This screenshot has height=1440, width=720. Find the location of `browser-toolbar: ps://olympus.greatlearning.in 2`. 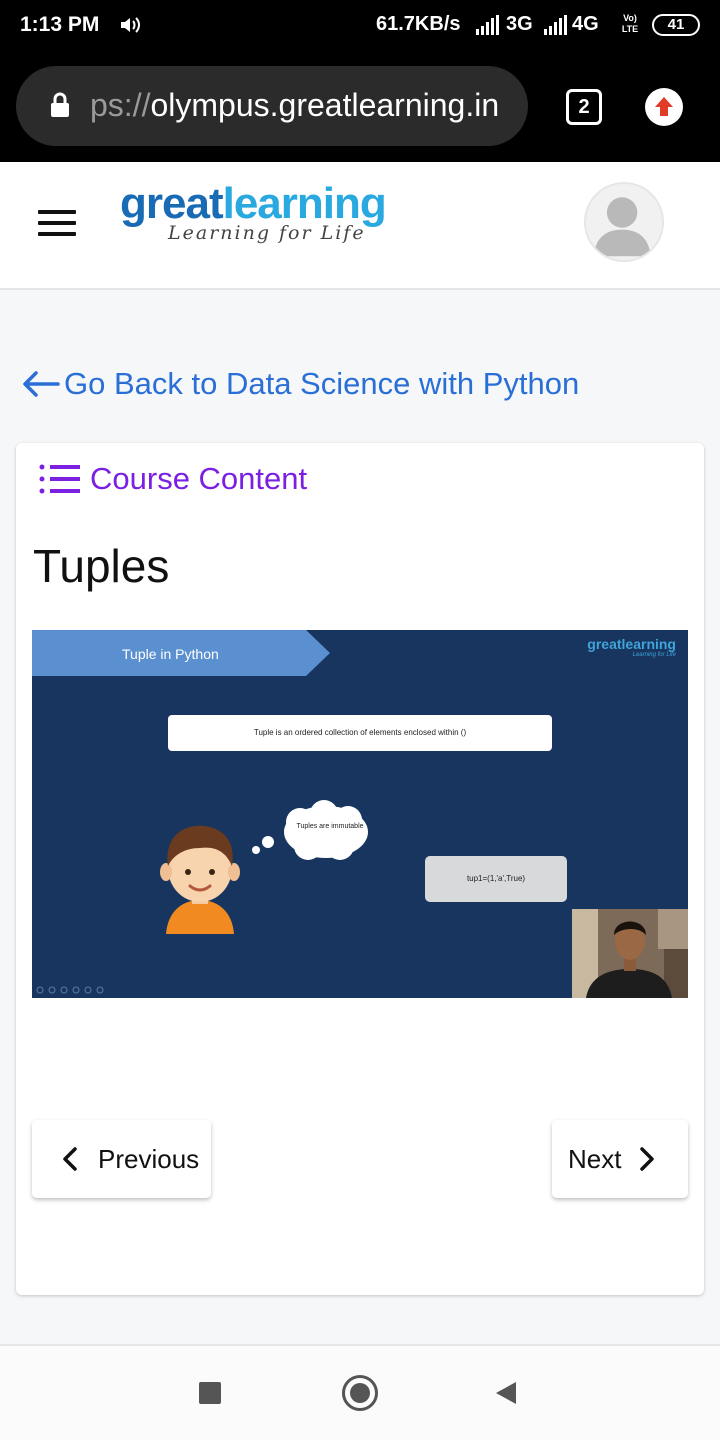

browser-toolbar: ps://olympus.greatlearning.in 2 is located at coordinates (360, 107).